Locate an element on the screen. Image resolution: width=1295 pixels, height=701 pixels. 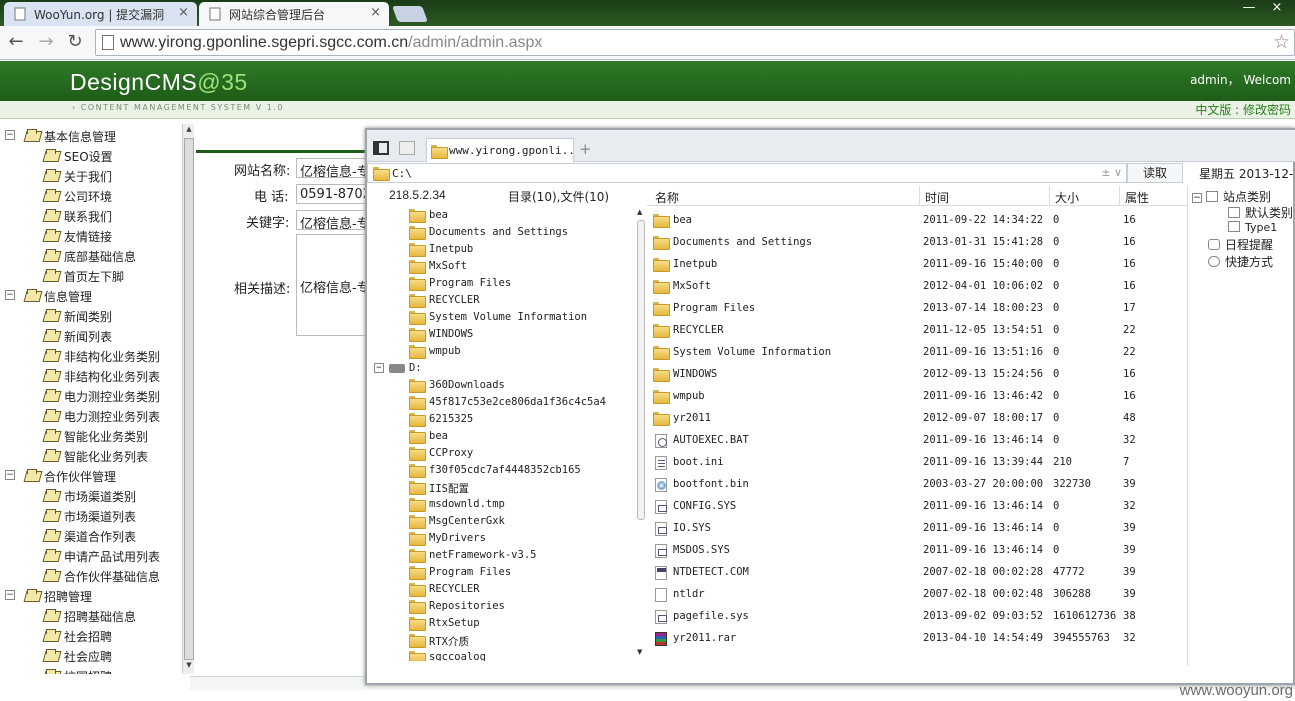
window-controls: — × is located at coordinates (1265, 10).